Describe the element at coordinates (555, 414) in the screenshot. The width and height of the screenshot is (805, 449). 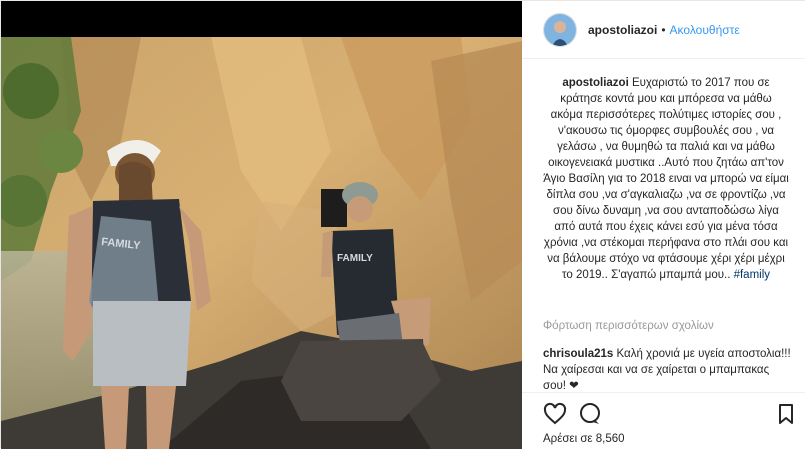
I see `heart-icon` at that location.